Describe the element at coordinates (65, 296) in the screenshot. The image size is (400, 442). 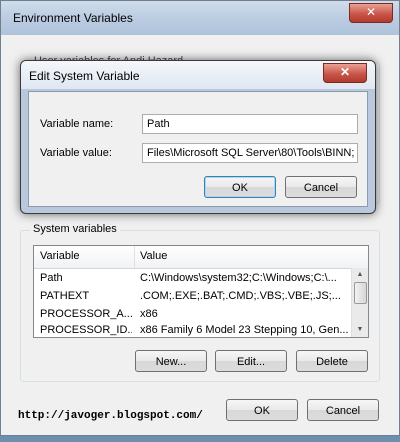
I see `row-variable-name: PATHEXT` at that location.